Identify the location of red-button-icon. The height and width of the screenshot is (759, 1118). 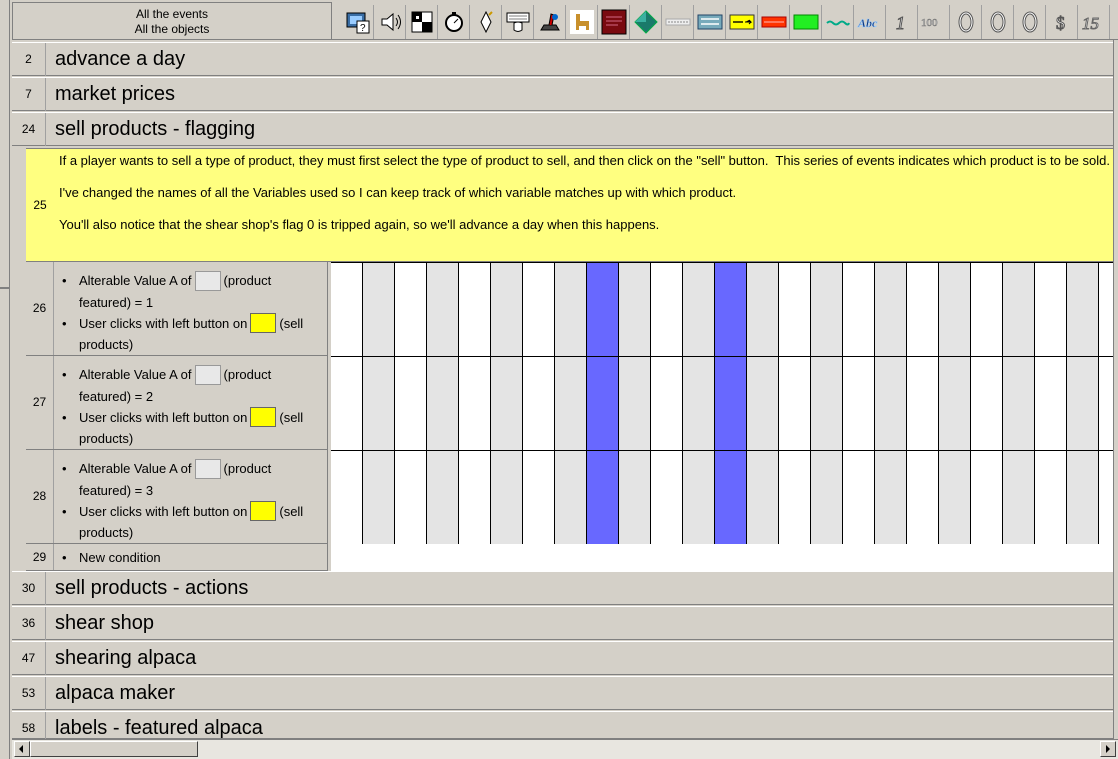
(774, 22).